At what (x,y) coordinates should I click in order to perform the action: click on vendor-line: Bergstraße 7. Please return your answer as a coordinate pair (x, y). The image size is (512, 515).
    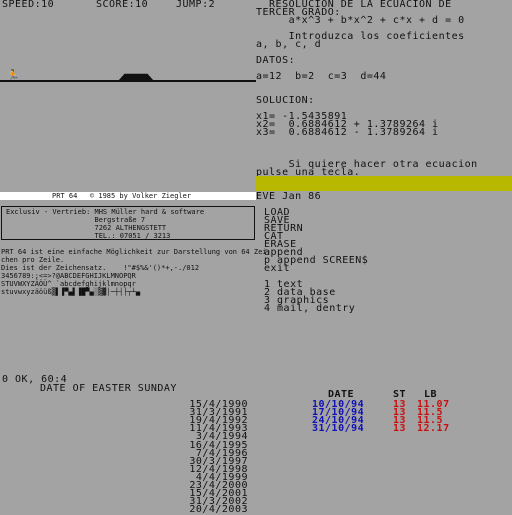
    Looking at the image, I should click on (76, 220).